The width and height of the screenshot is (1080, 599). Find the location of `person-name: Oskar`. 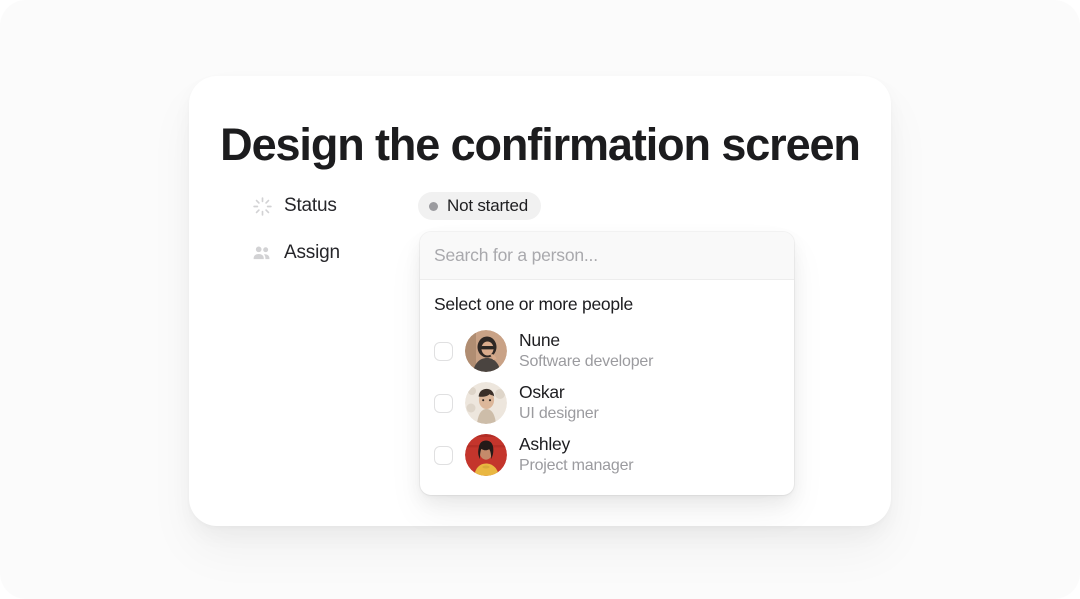

person-name: Oskar is located at coordinates (542, 392).